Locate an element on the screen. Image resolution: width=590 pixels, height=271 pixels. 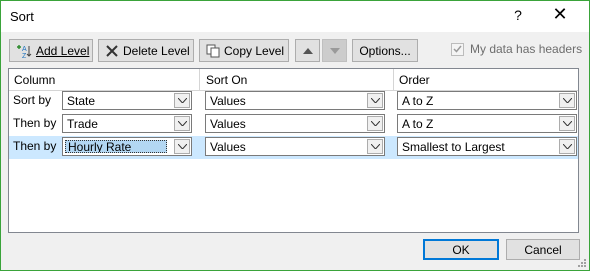
copy-level-button: Copy Level is located at coordinates (244, 50).